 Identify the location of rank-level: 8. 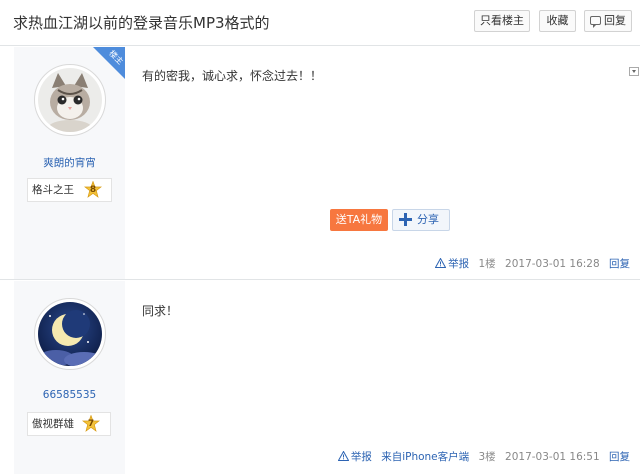
(93, 190).